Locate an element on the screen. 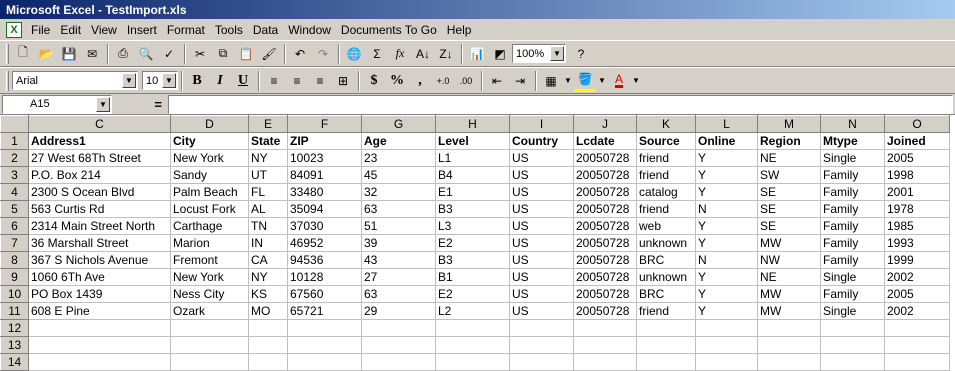 The height and width of the screenshot is (371, 955). zoom-select: 100% ▼ is located at coordinates (539, 53).